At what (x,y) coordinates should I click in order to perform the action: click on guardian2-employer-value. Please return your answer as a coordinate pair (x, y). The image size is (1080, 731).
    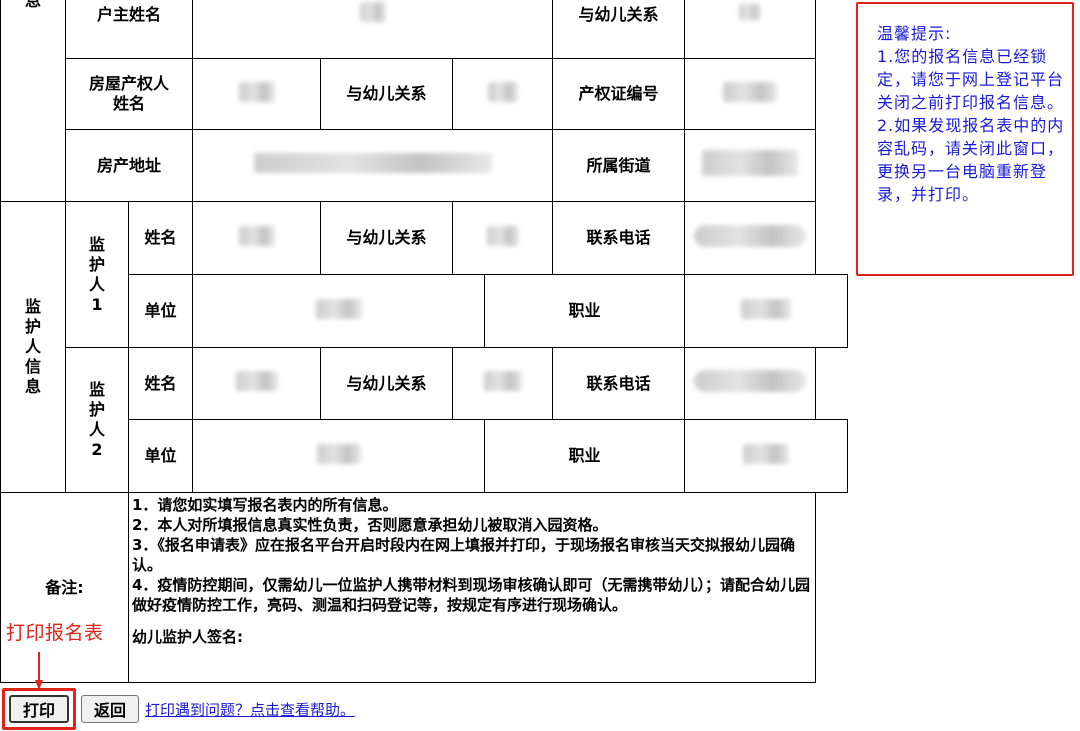
    Looking at the image, I should click on (339, 456).